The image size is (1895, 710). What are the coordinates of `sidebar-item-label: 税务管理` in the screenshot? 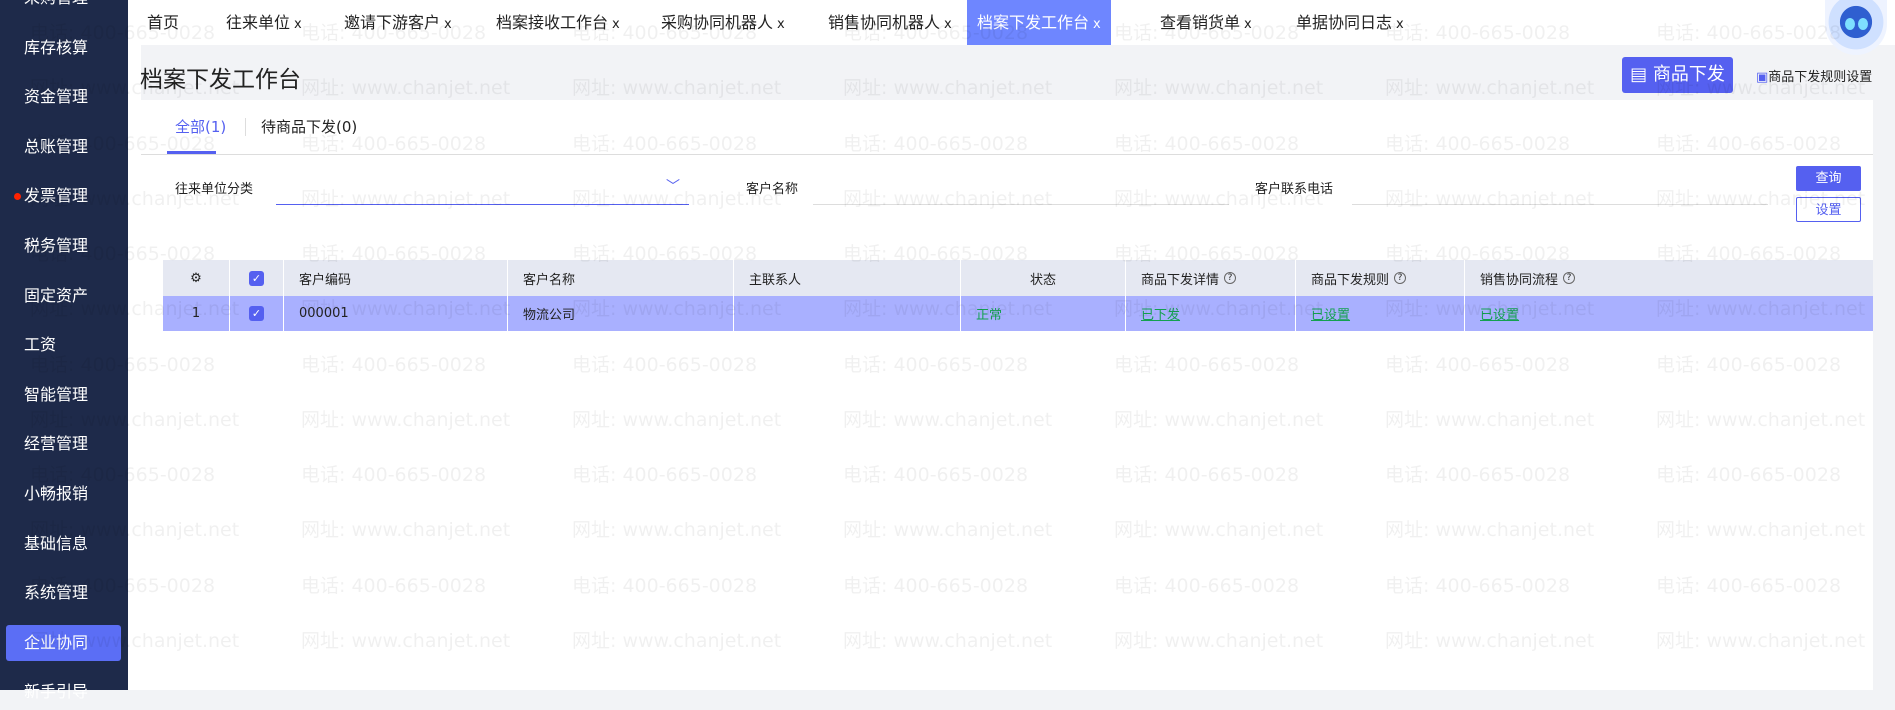 It's located at (56, 245).